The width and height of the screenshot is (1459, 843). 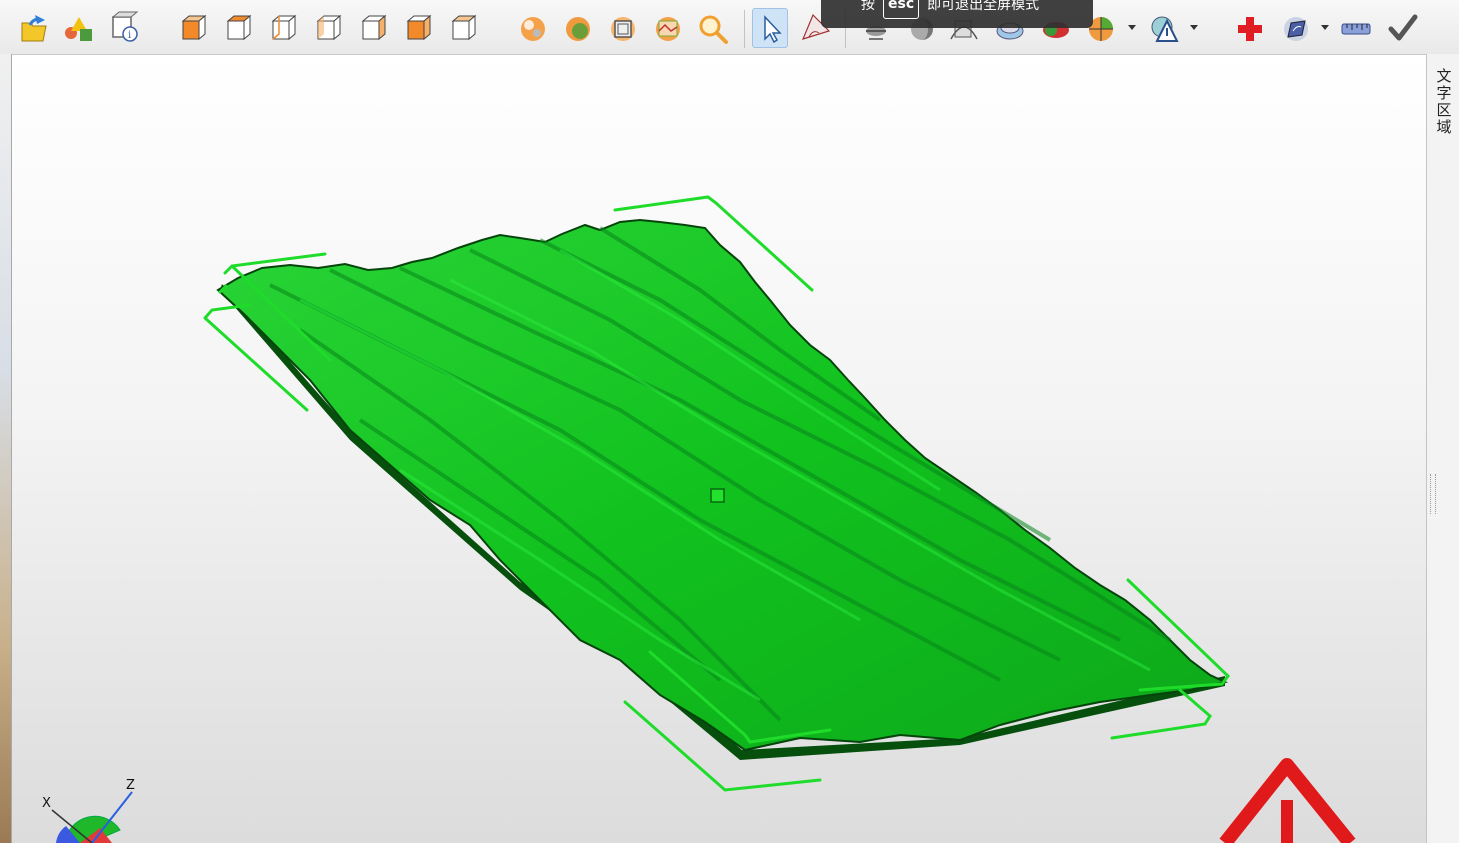 What do you see at coordinates (92, 817) in the screenshot?
I see `axis-triad` at bounding box center [92, 817].